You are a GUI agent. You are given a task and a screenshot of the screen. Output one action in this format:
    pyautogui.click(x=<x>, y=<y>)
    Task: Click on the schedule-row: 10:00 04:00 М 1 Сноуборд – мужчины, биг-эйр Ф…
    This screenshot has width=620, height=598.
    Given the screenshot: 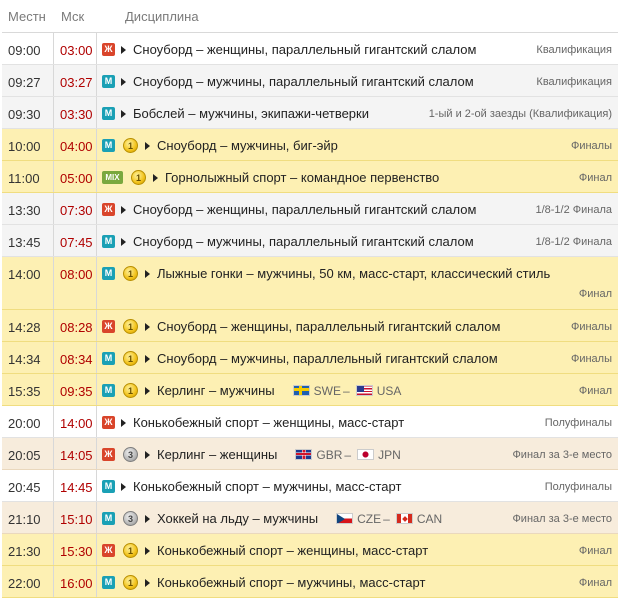 What is the action you would take?
    pyautogui.click(x=310, y=145)
    